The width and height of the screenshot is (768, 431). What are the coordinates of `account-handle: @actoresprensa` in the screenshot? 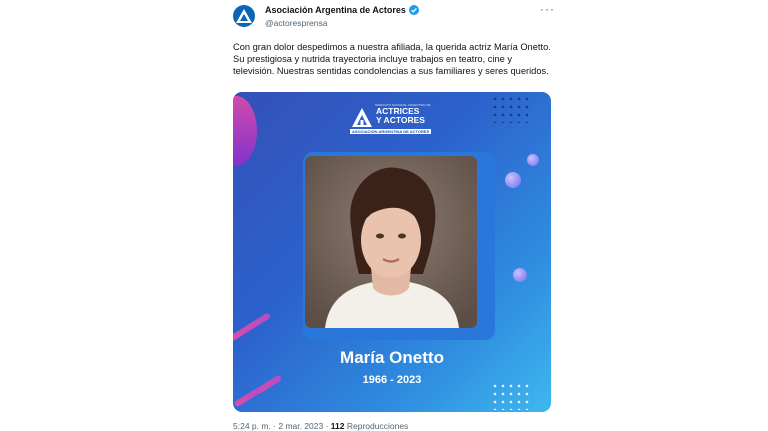 It's located at (296, 23).